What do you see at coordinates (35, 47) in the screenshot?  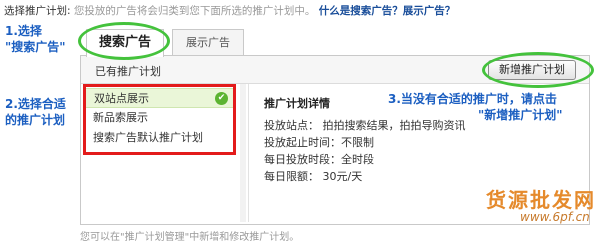 I see `annotation-step-1-line2: "搜索广告"` at bounding box center [35, 47].